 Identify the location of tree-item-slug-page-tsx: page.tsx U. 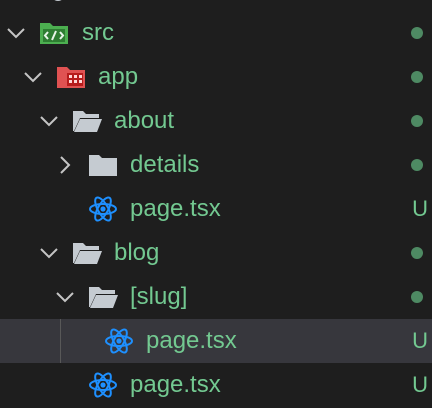
(216, 341).